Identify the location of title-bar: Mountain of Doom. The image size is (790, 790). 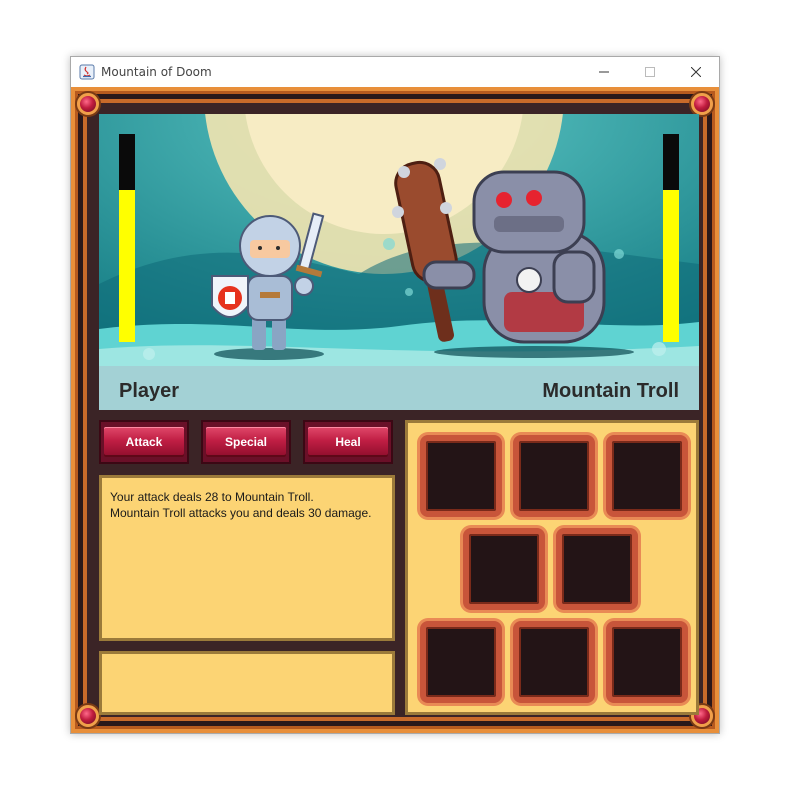
(395, 72).